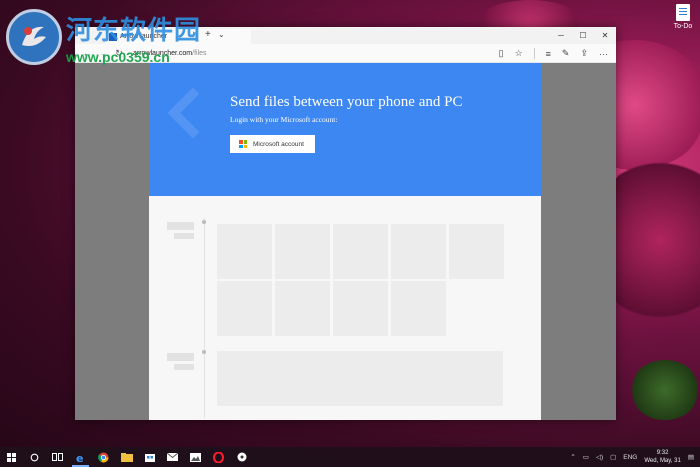 The image size is (700, 467). What do you see at coordinates (34, 37) in the screenshot?
I see `watermark-logo` at bounding box center [34, 37].